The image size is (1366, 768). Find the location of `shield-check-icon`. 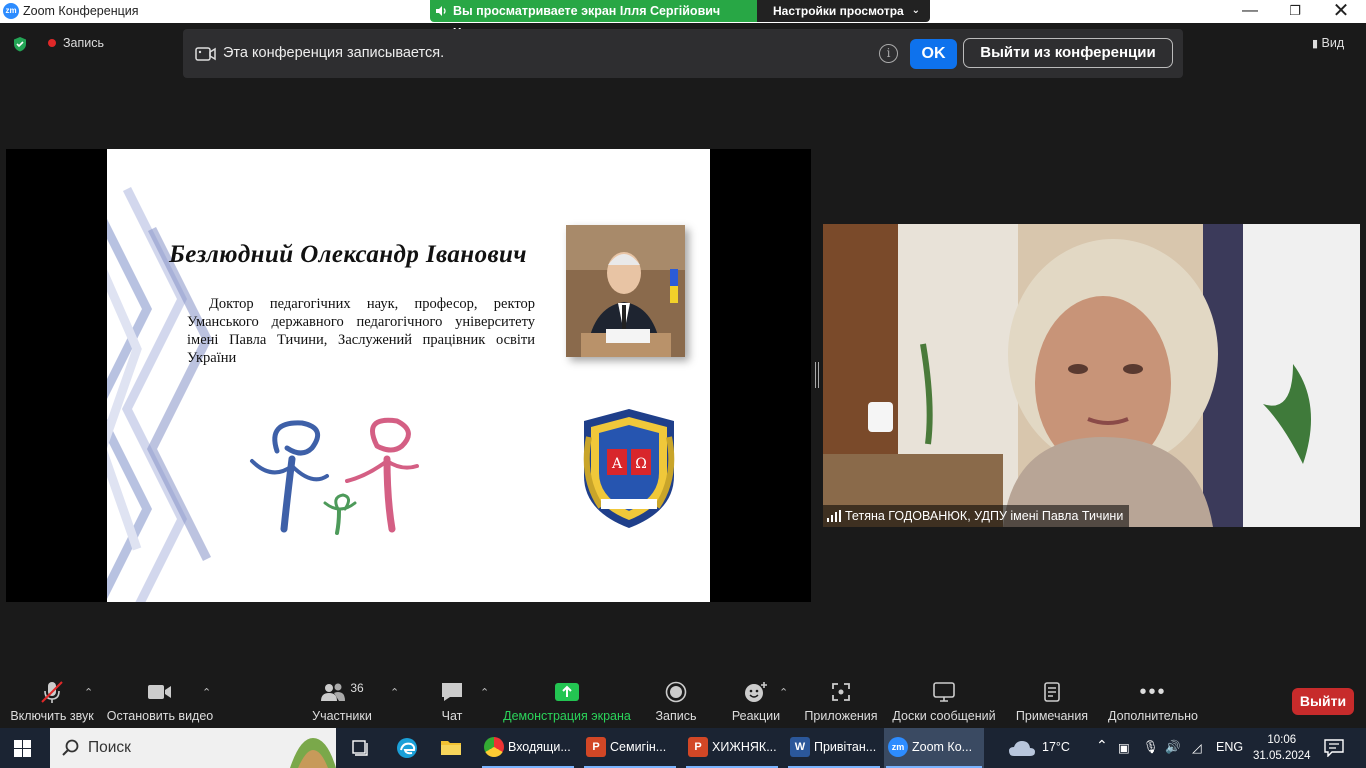

shield-check-icon is located at coordinates (20, 44).